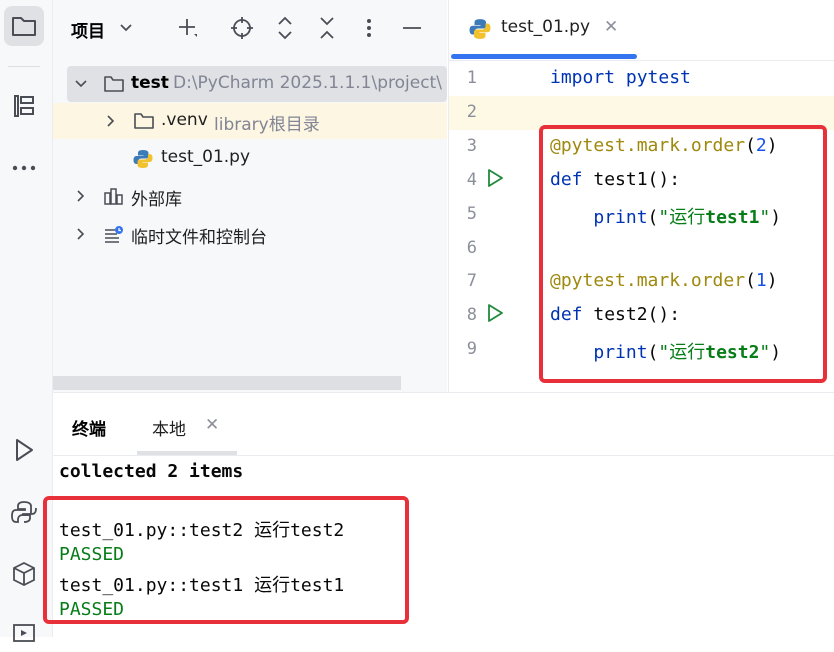 The image size is (834, 652). What do you see at coordinates (184, 120) in the screenshot?
I see `tree-item-label: .venv` at bounding box center [184, 120].